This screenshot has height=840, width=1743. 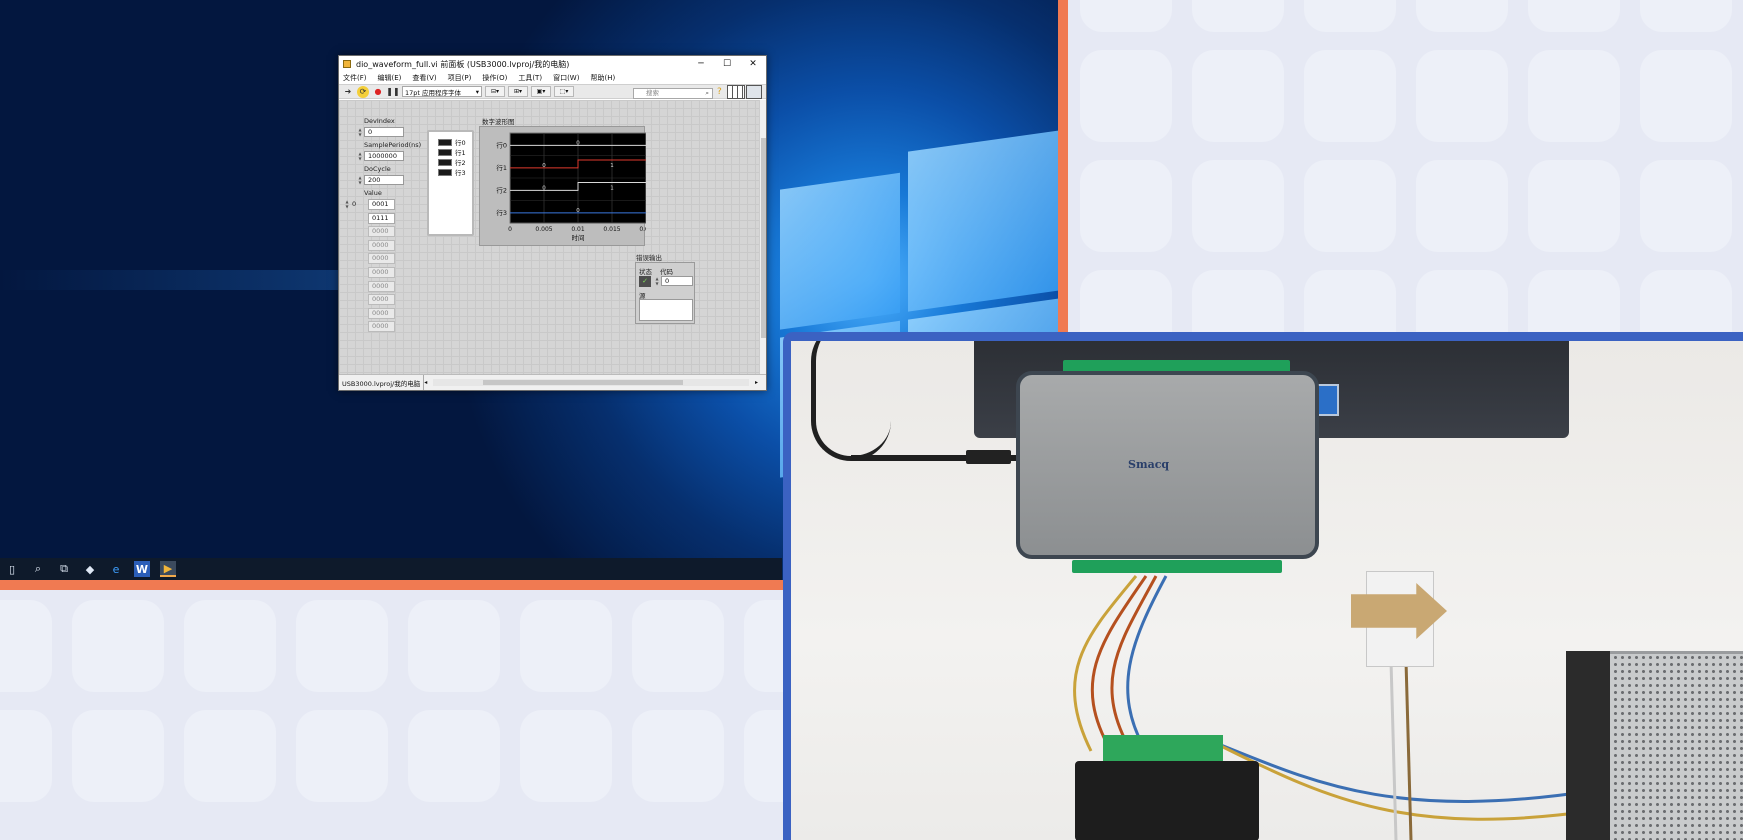 I want to click on legend-row: 行3, so click(x=450, y=172).